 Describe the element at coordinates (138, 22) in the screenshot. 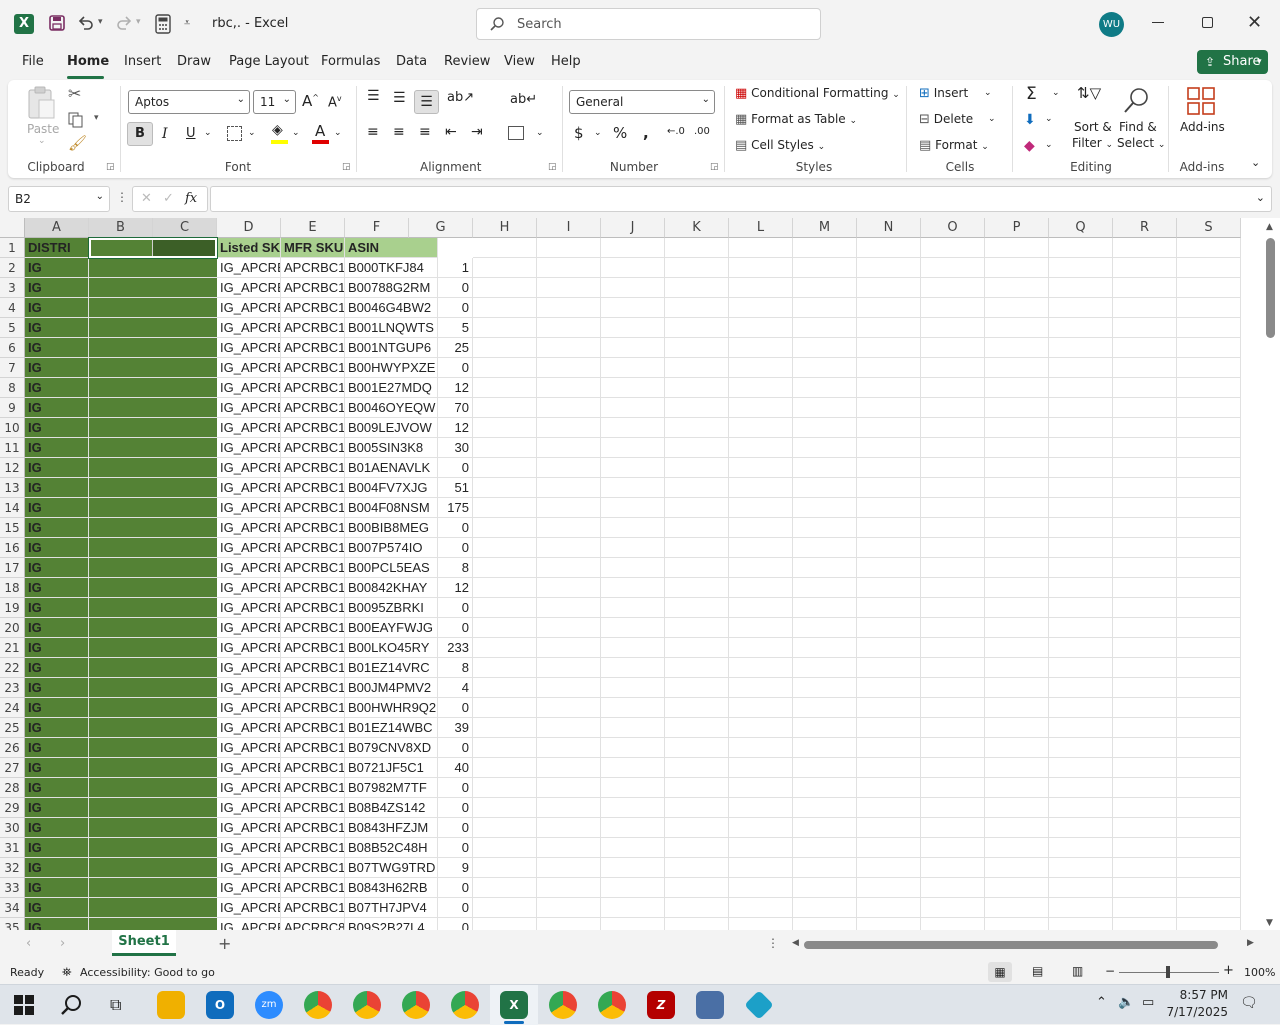

I see `redo-dropdown-icon: ▾` at that location.